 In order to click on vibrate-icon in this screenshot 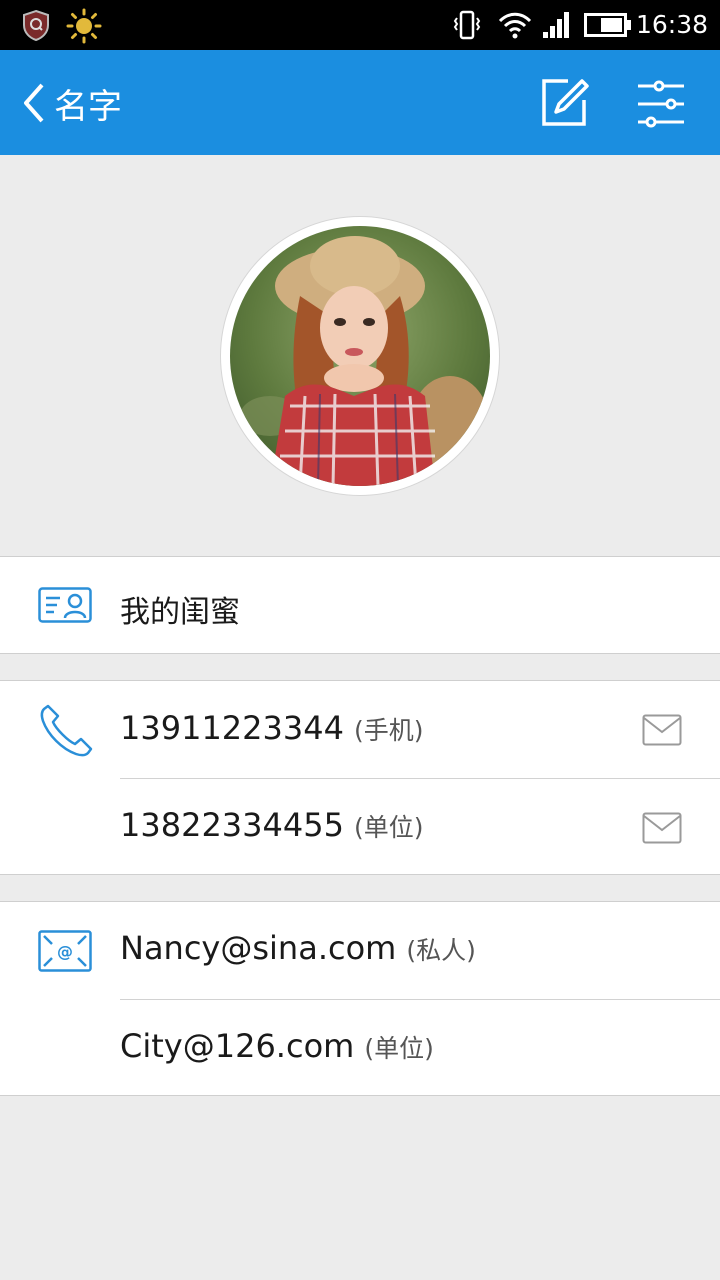, I will do `click(467, 25)`.